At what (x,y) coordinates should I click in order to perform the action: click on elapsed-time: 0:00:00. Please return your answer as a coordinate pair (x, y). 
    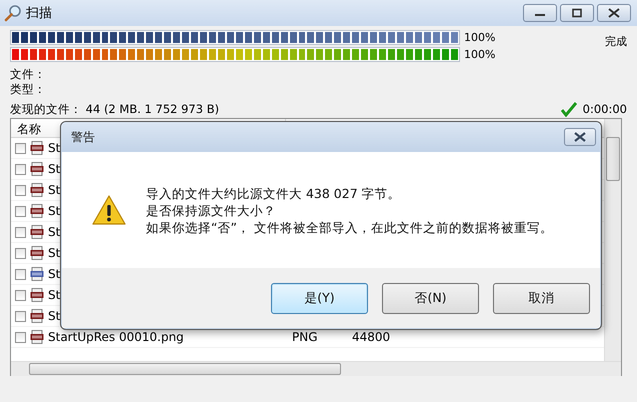
    Looking at the image, I should click on (604, 109).